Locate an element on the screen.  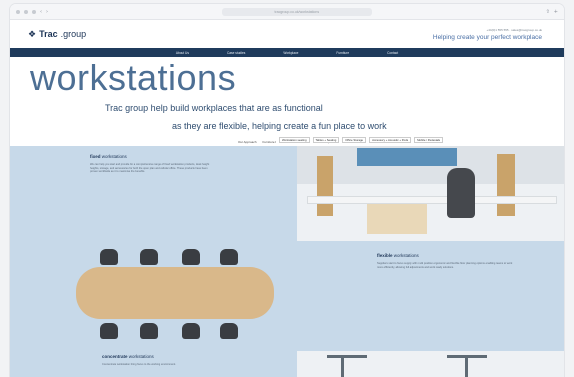
subtab-workstation-seating: Workstation seating is located at coordinates (294, 140).